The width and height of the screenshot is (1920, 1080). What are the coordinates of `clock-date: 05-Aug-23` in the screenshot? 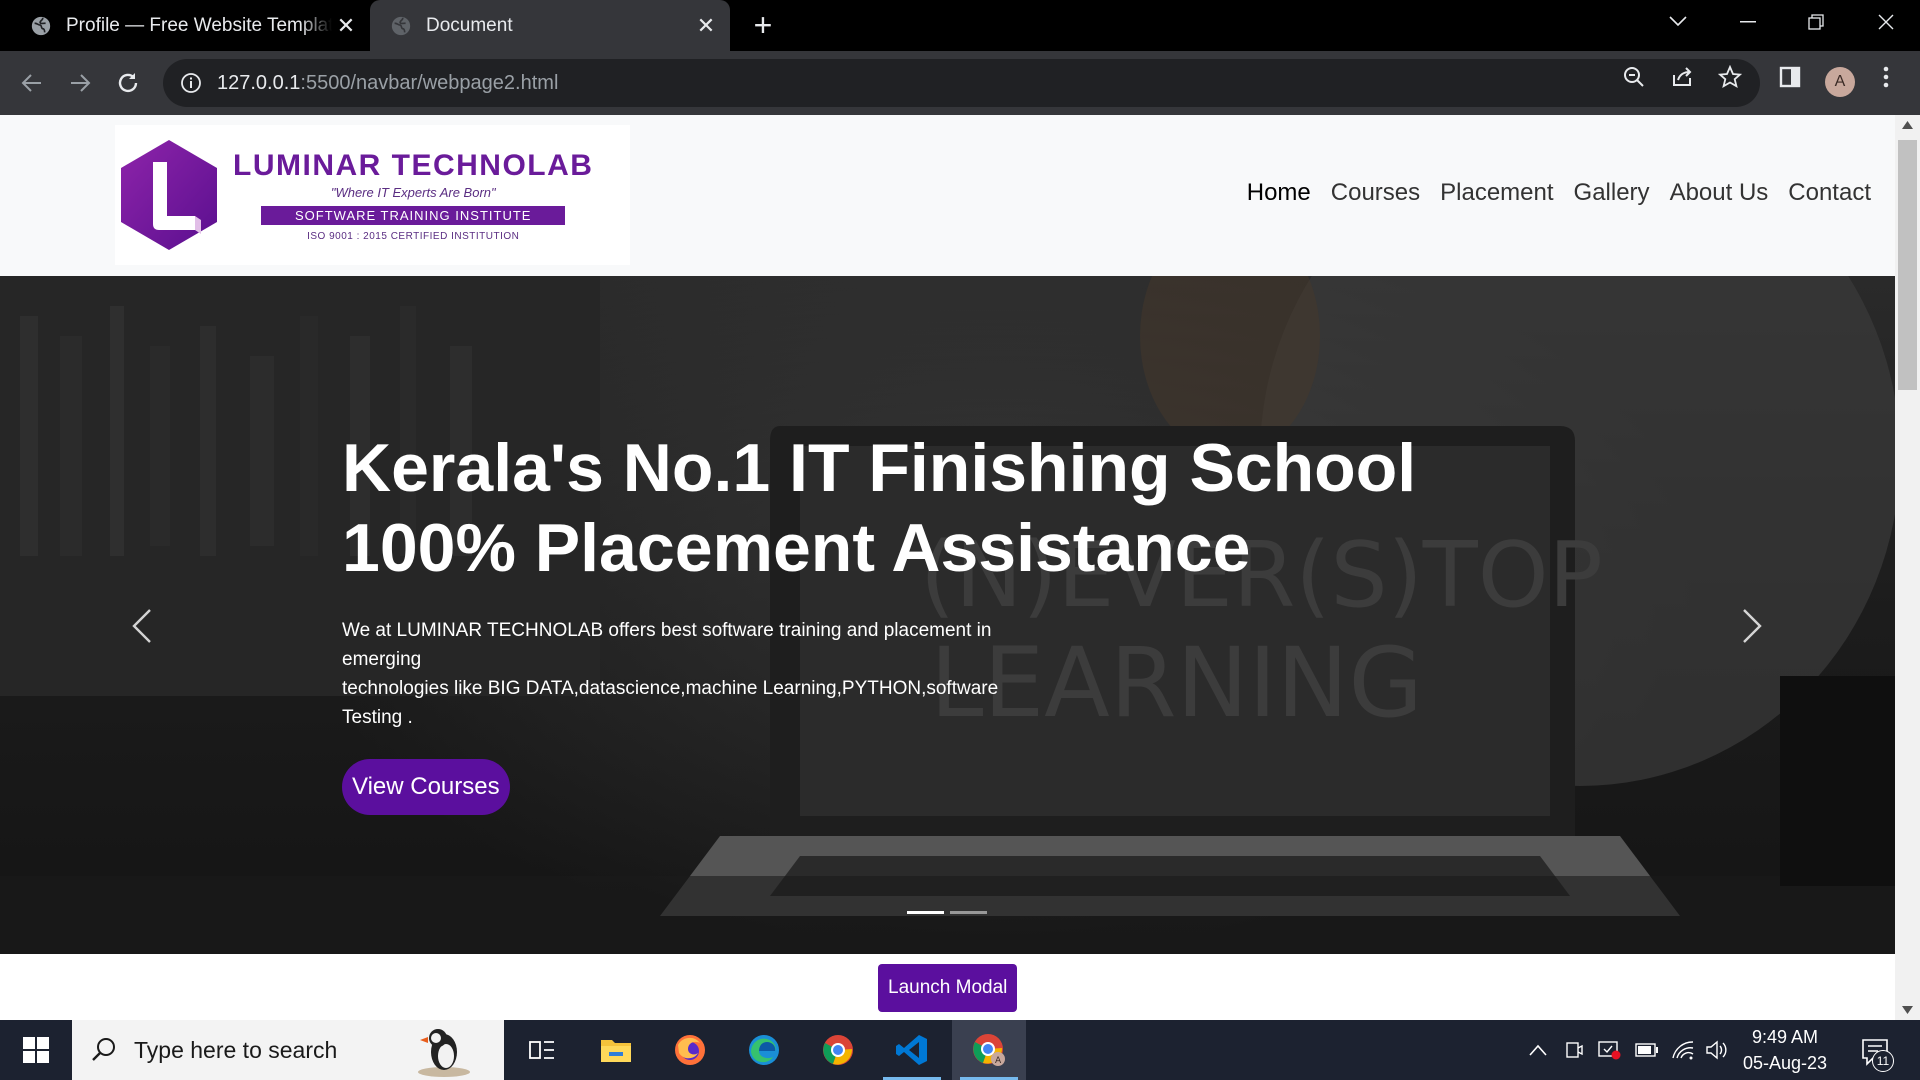 It's located at (1785, 1063).